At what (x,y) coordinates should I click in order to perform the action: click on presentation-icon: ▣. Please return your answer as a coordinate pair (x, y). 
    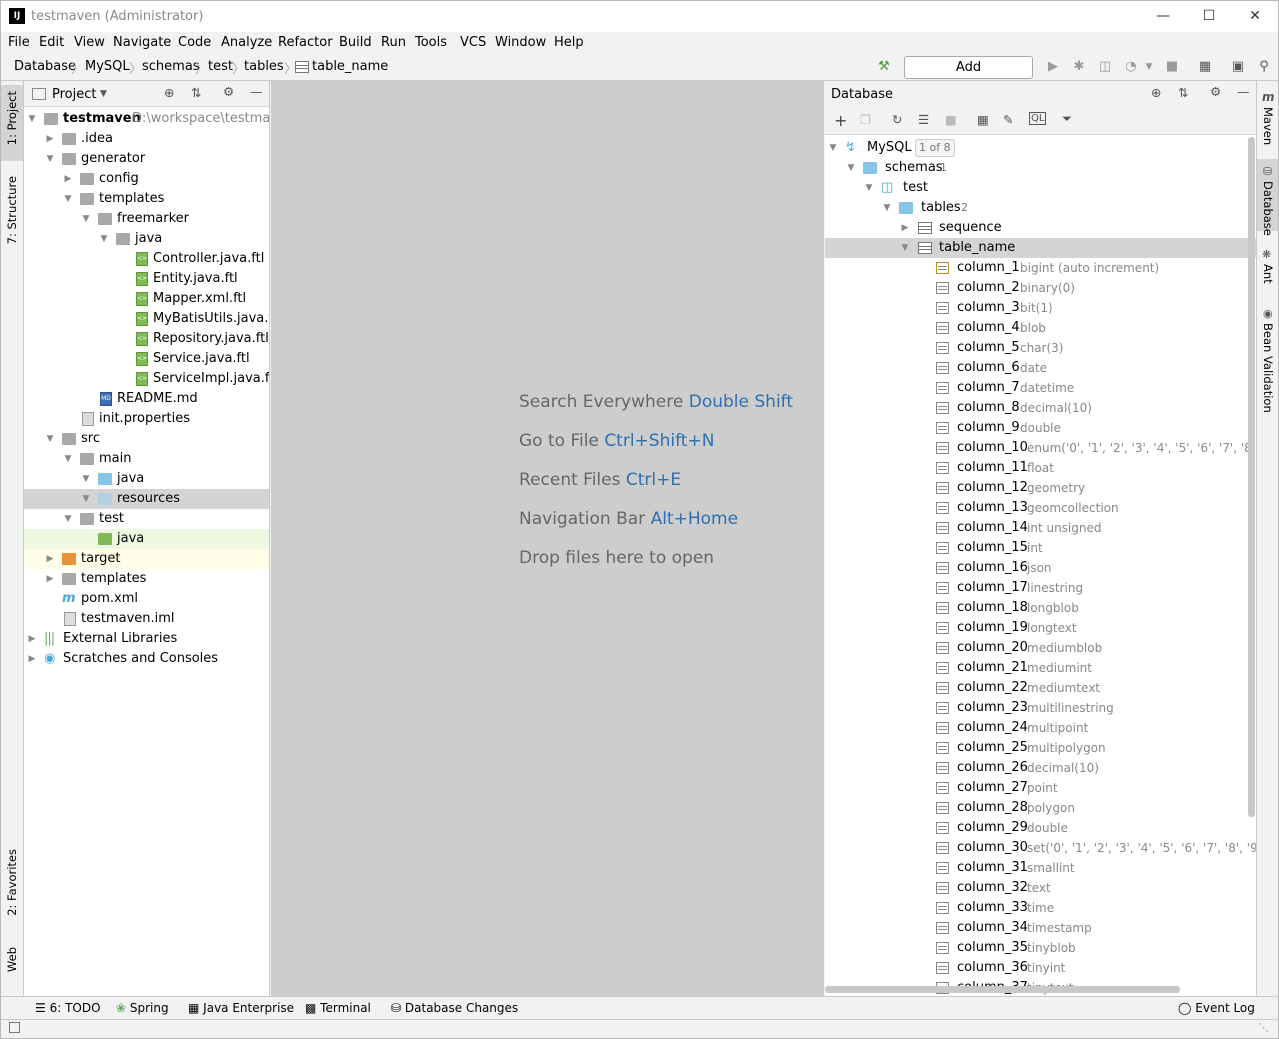
    Looking at the image, I should click on (1238, 67).